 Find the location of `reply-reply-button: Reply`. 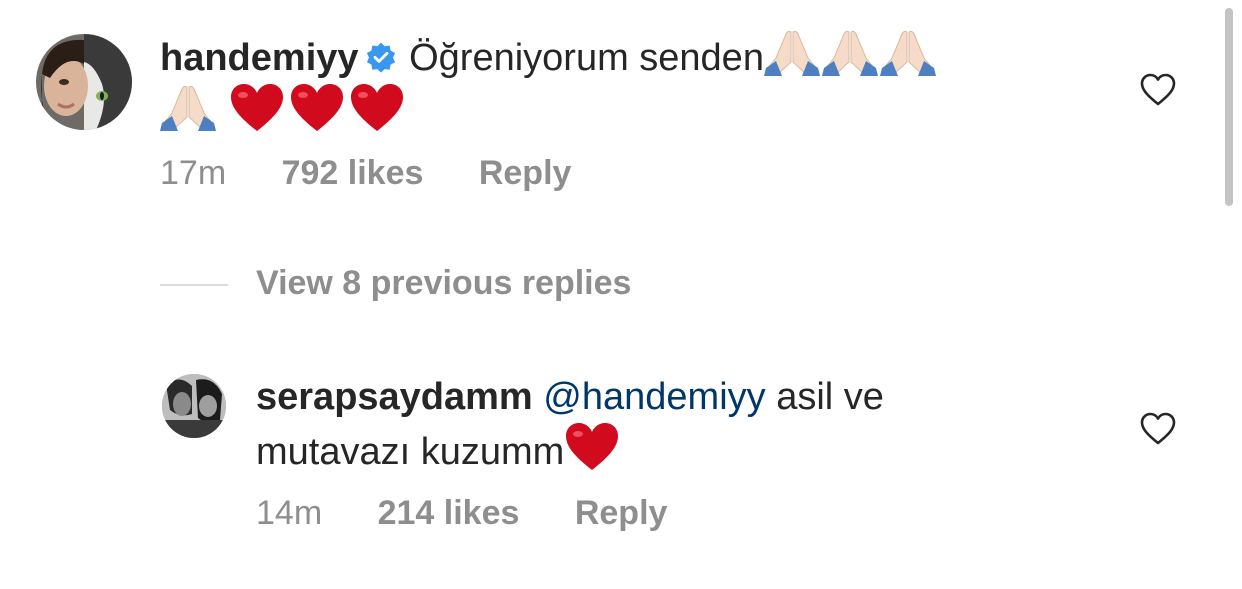

reply-reply-button: Reply is located at coordinates (621, 513).